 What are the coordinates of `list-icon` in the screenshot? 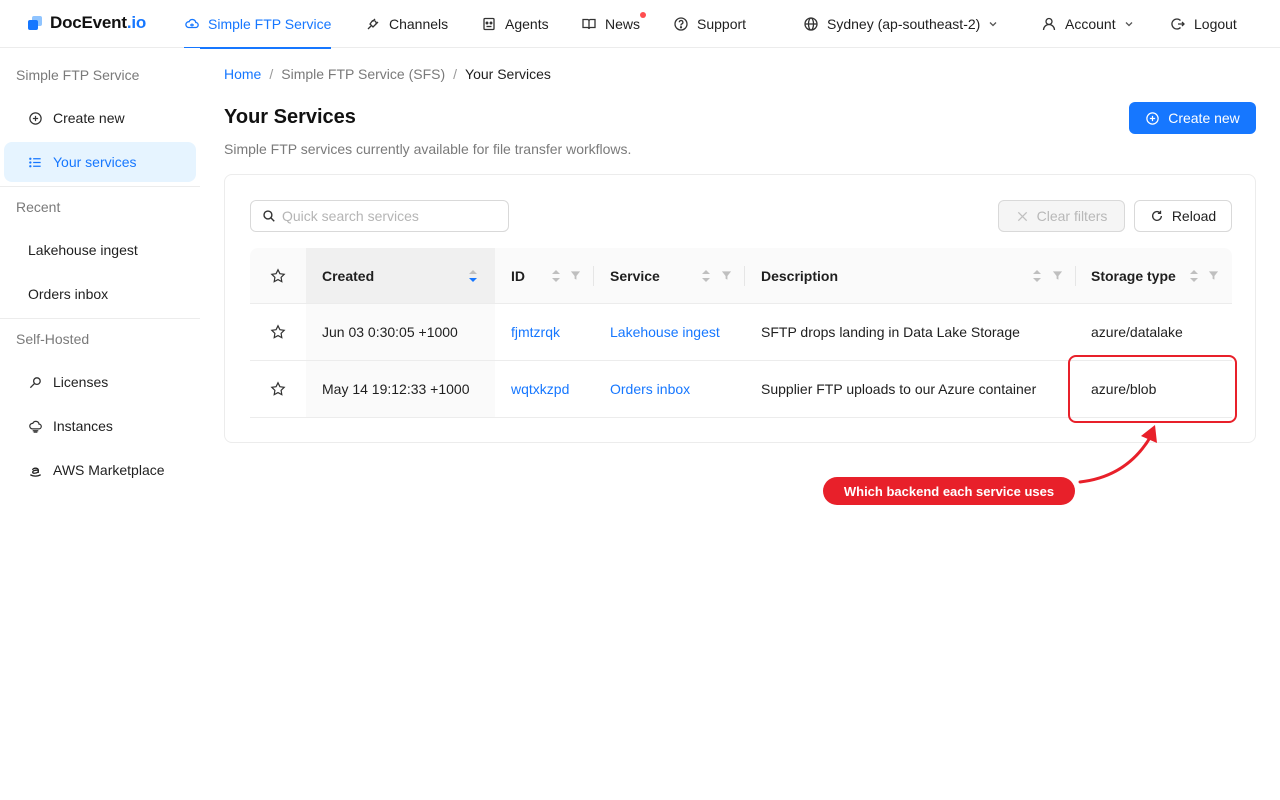 It's located at (35, 162).